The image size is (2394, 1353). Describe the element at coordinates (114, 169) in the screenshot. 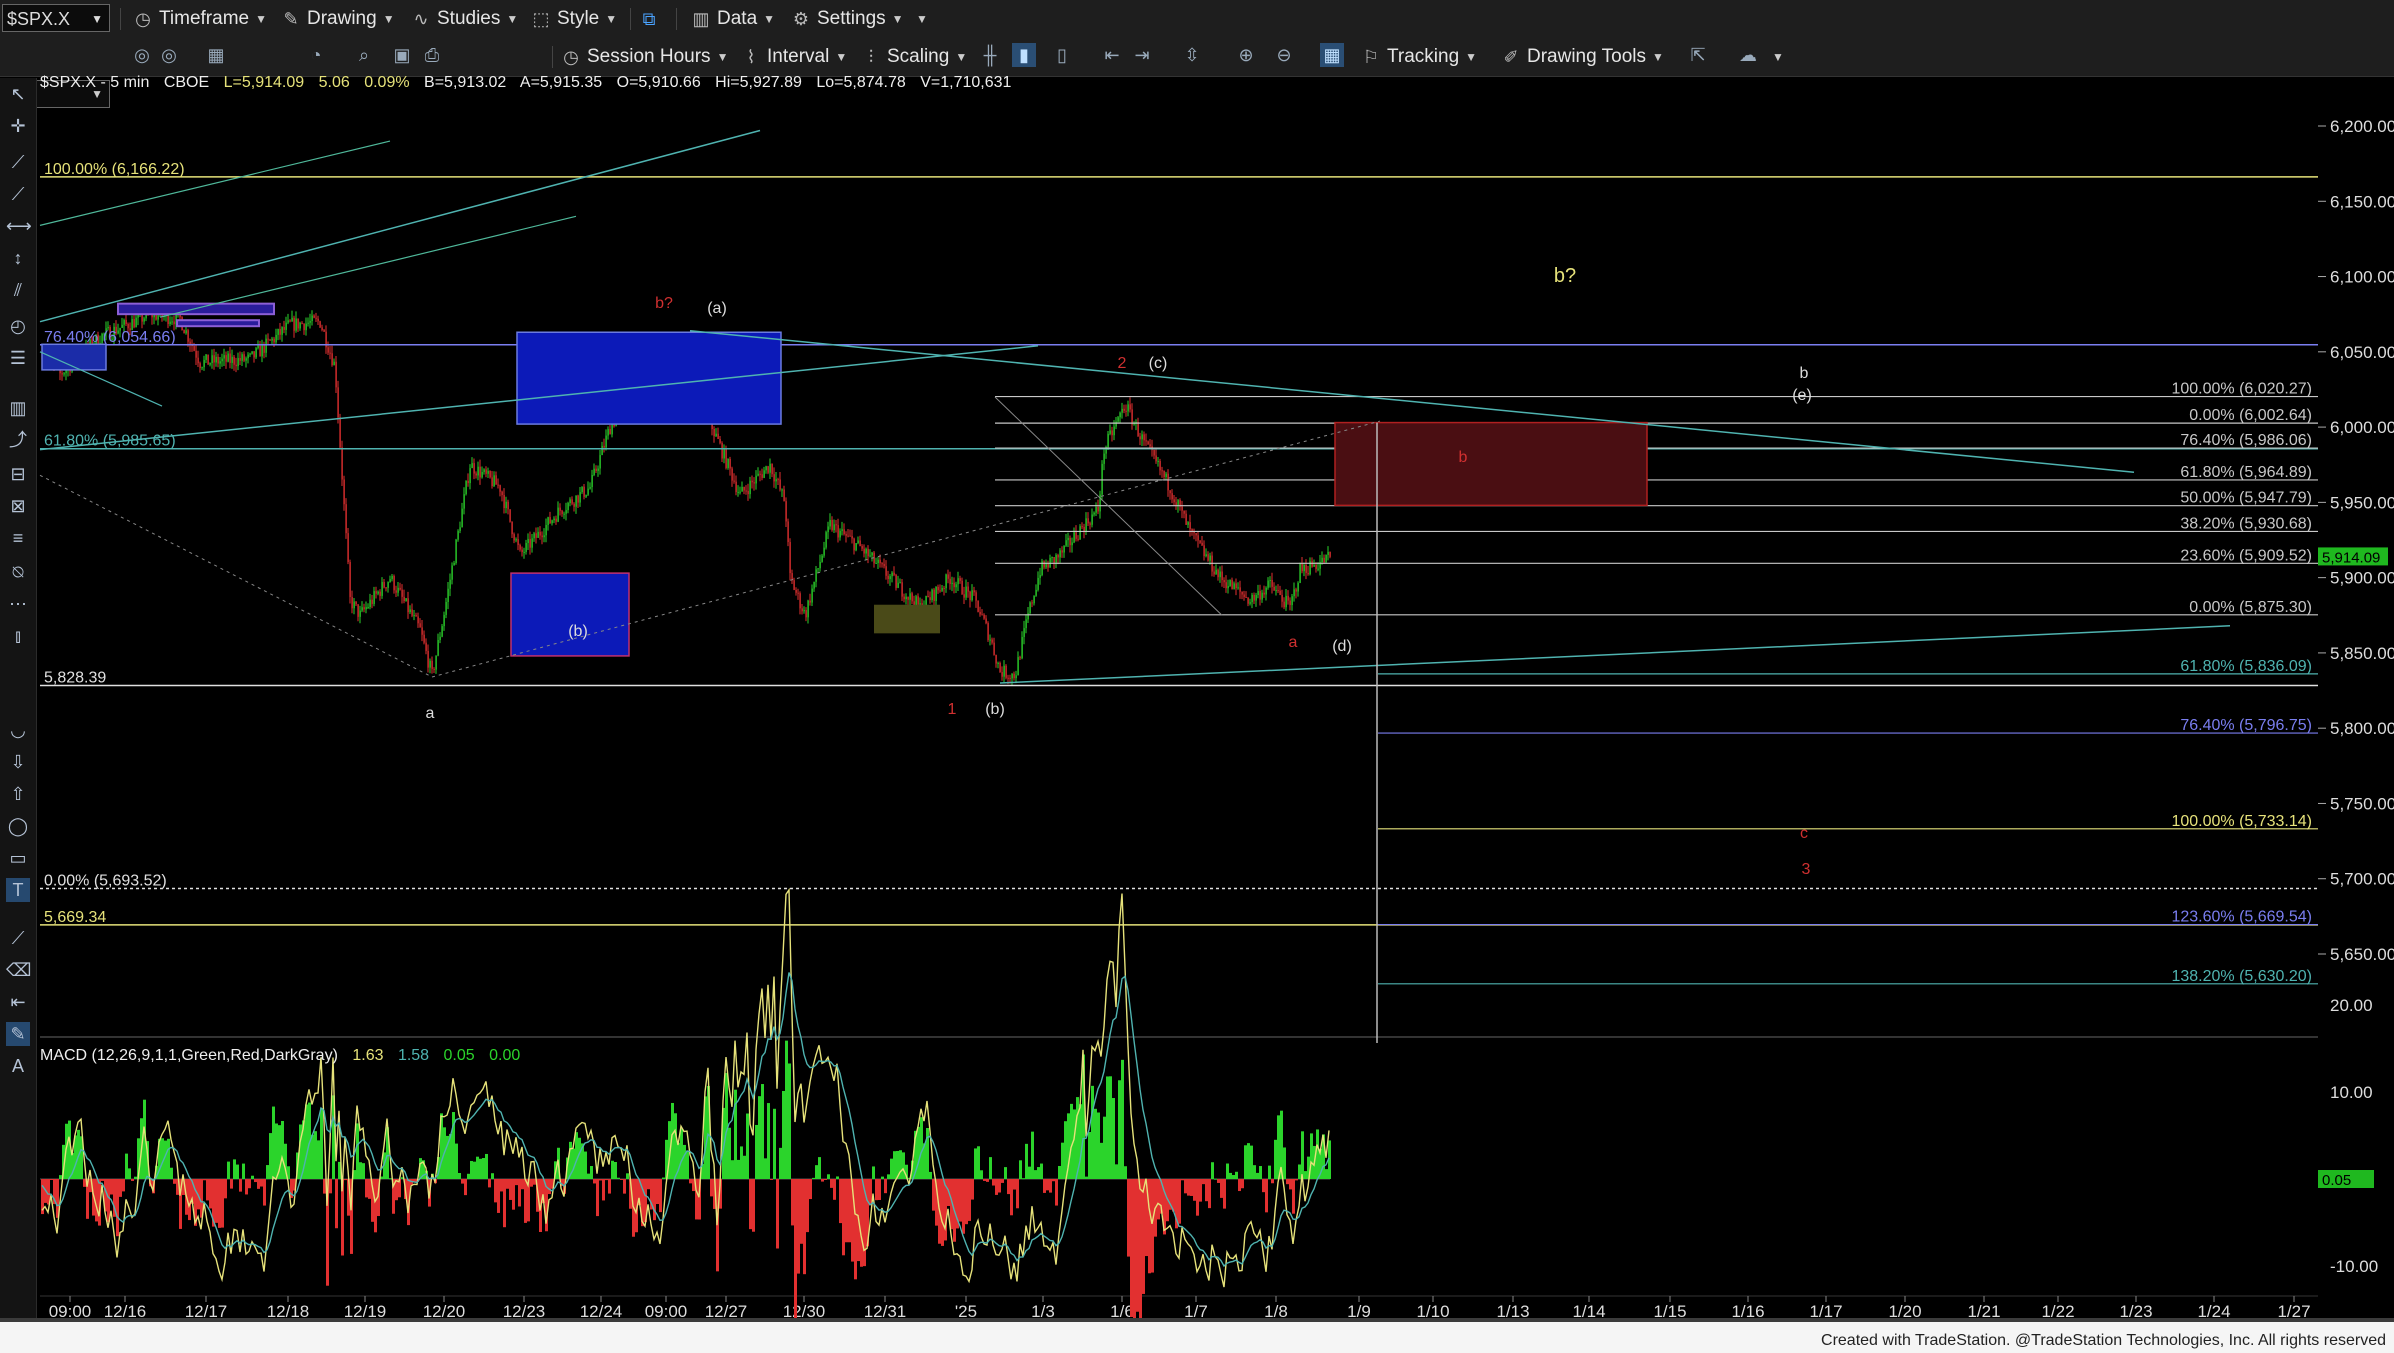

I see `level-label: 100.00% (6,166.22)` at that location.